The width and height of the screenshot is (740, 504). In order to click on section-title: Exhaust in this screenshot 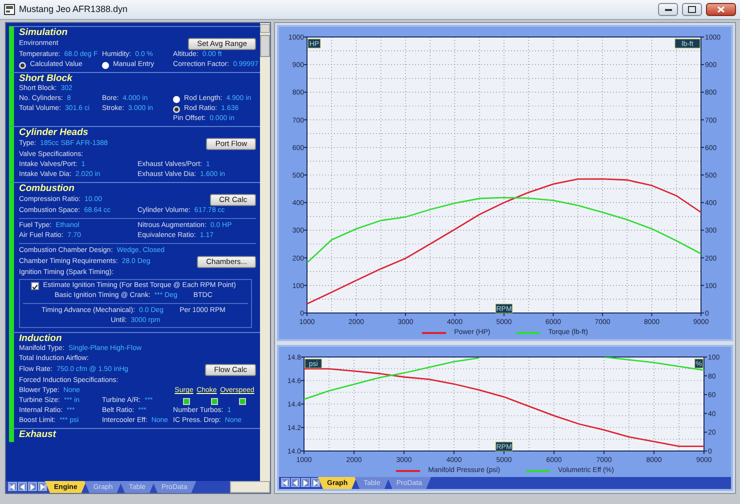, I will do `click(38, 434)`.